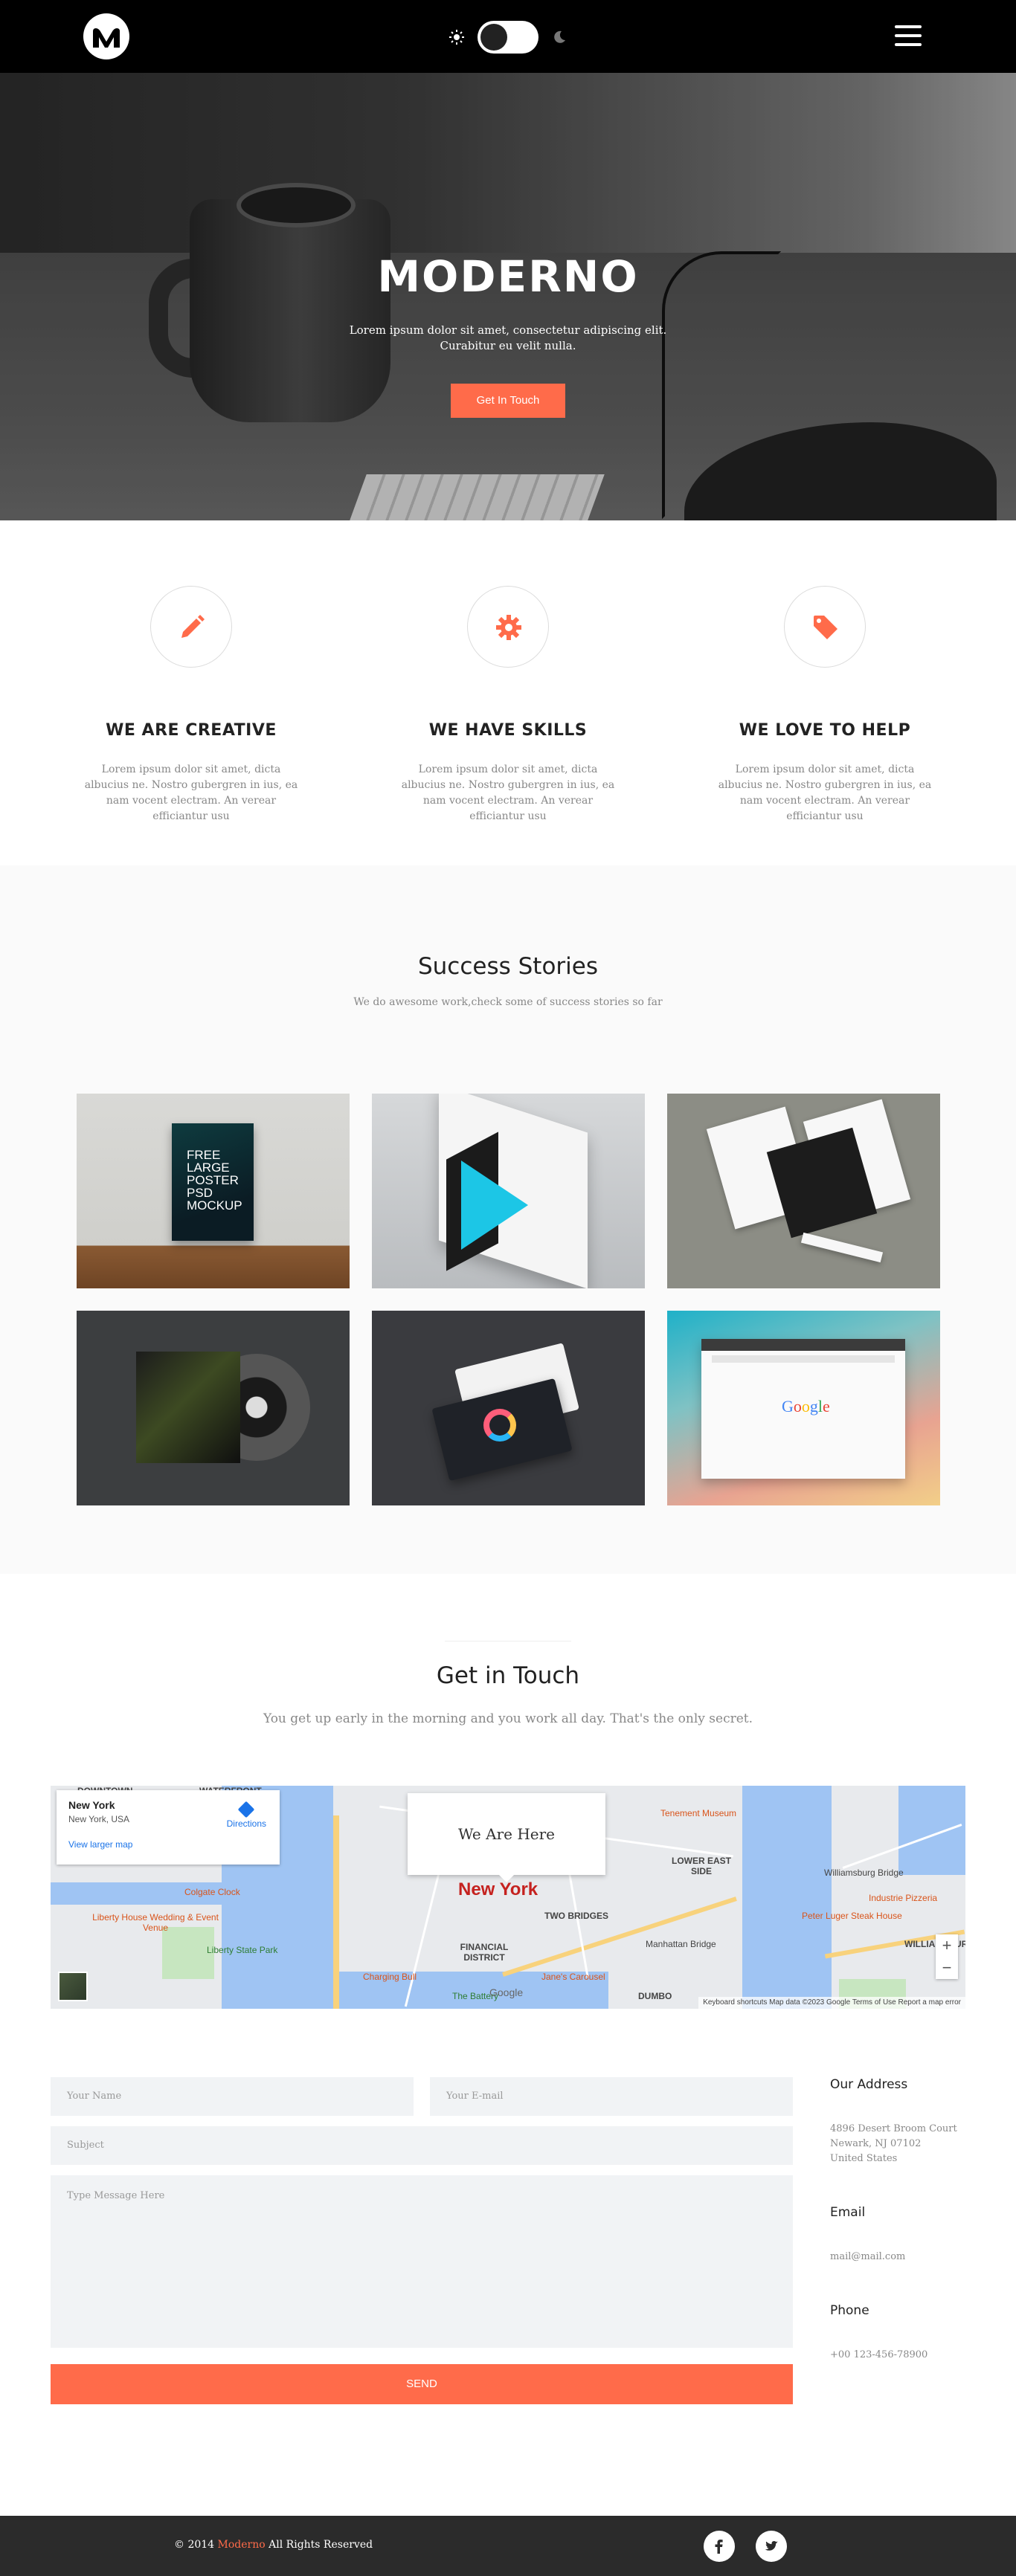 The height and width of the screenshot is (2576, 1016). I want to click on map-poi: Jane's Carousel, so click(573, 1977).